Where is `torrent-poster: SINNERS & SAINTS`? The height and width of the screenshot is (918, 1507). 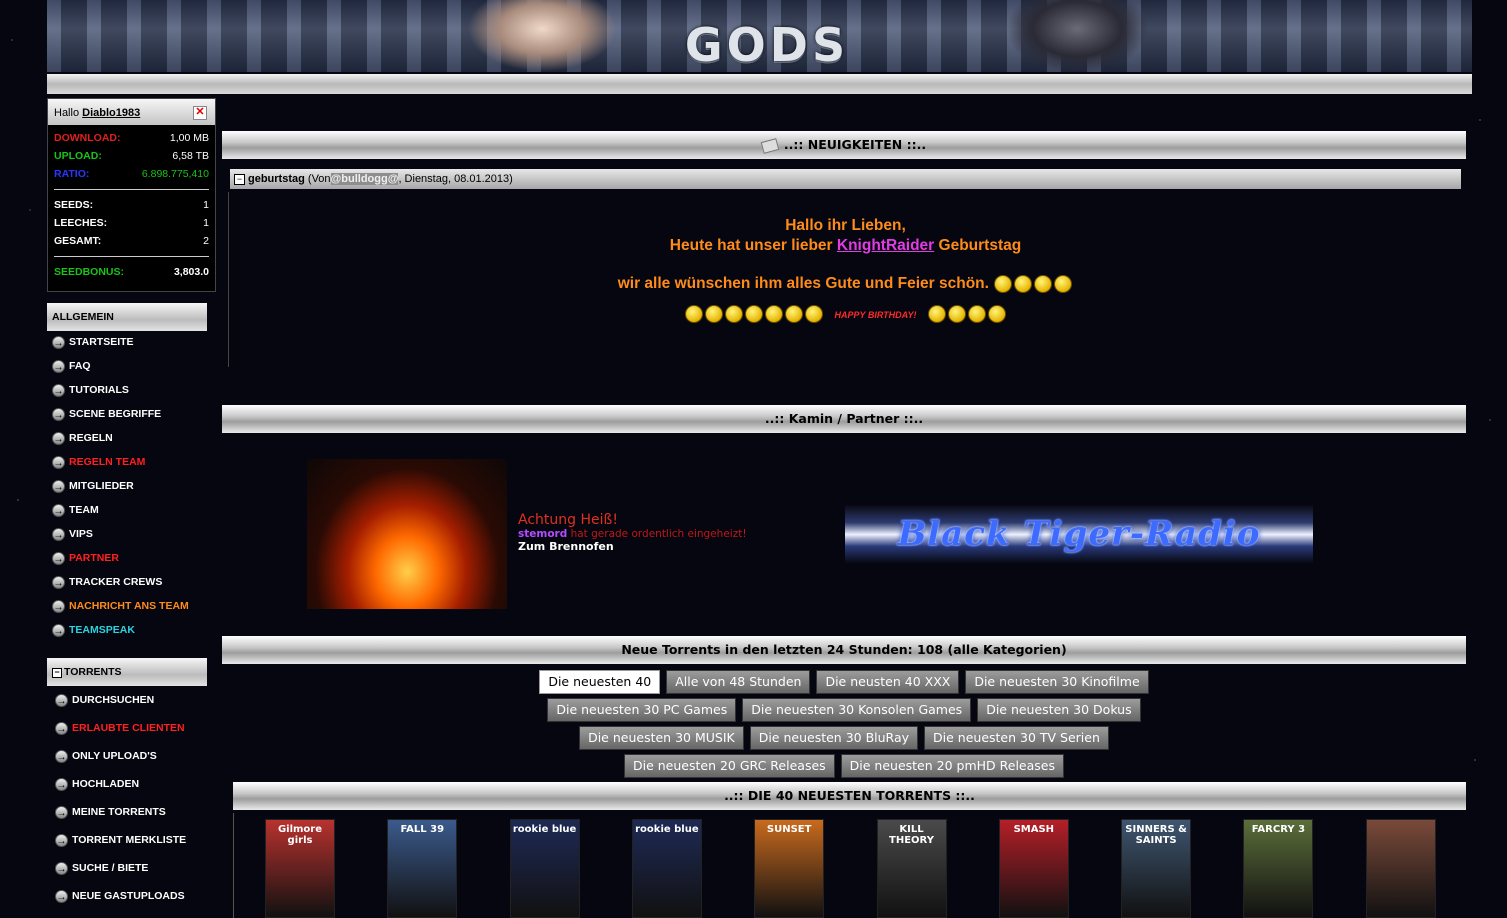 torrent-poster: SINNERS & SAINTS is located at coordinates (1156, 868).